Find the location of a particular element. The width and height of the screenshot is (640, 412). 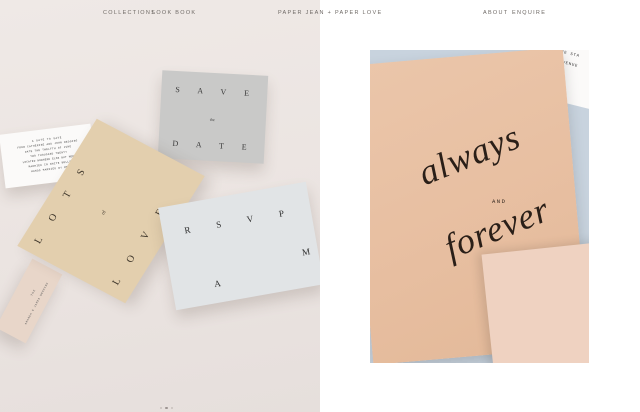

the-text: the is located at coordinates (212, 119).